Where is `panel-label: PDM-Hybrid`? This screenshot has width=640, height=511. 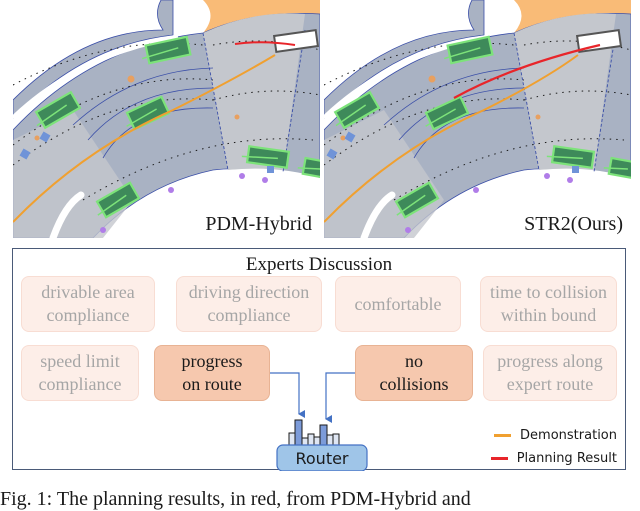
panel-label: PDM-Hybrid is located at coordinates (258, 224).